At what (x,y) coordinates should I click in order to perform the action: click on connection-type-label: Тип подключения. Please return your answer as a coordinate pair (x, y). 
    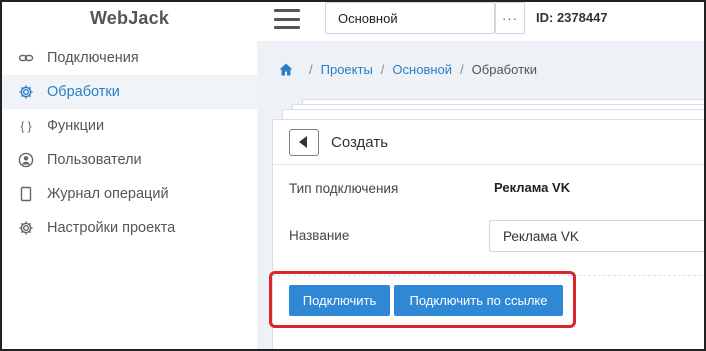
    Looking at the image, I should click on (344, 188).